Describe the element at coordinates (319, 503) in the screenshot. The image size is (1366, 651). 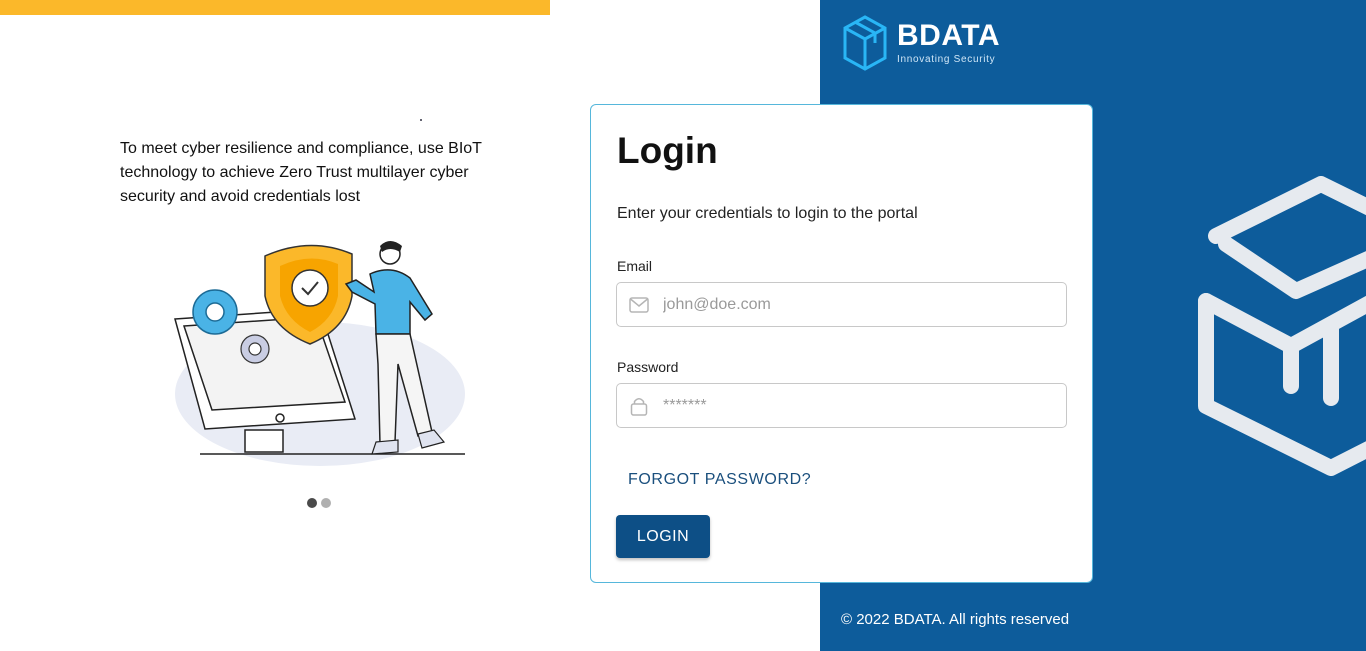
I see `carousel-dots` at that location.